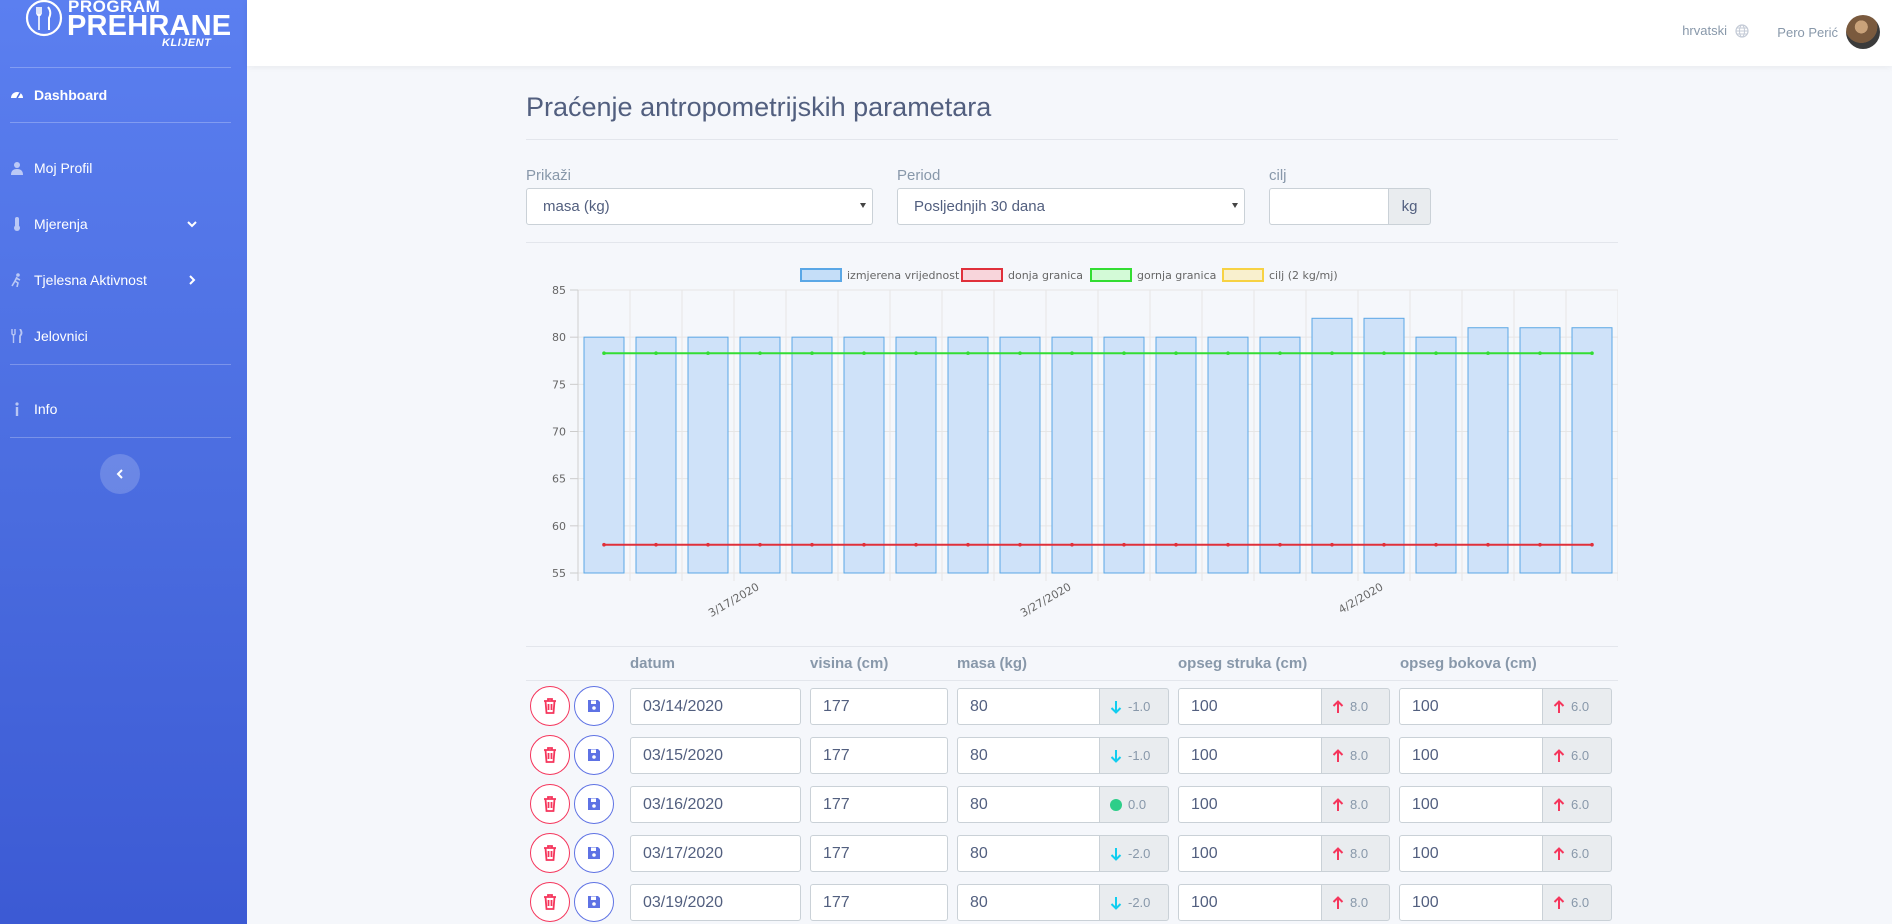 The image size is (1892, 924). I want to click on period-label: Period, so click(919, 175).